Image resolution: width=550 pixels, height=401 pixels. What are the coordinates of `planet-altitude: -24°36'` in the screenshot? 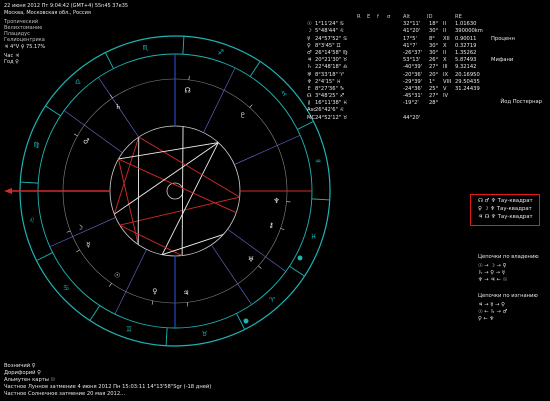 It's located at (413, 88).